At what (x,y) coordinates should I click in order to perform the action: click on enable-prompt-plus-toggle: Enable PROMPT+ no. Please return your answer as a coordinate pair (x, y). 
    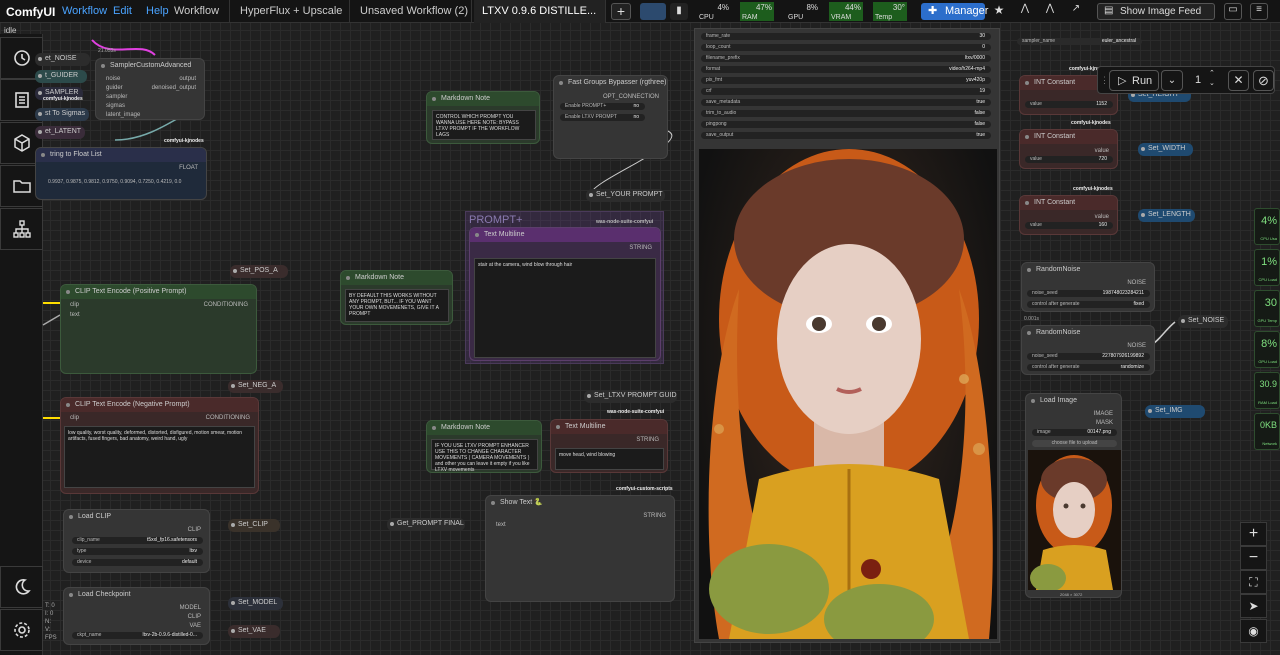
    Looking at the image, I should click on (602, 106).